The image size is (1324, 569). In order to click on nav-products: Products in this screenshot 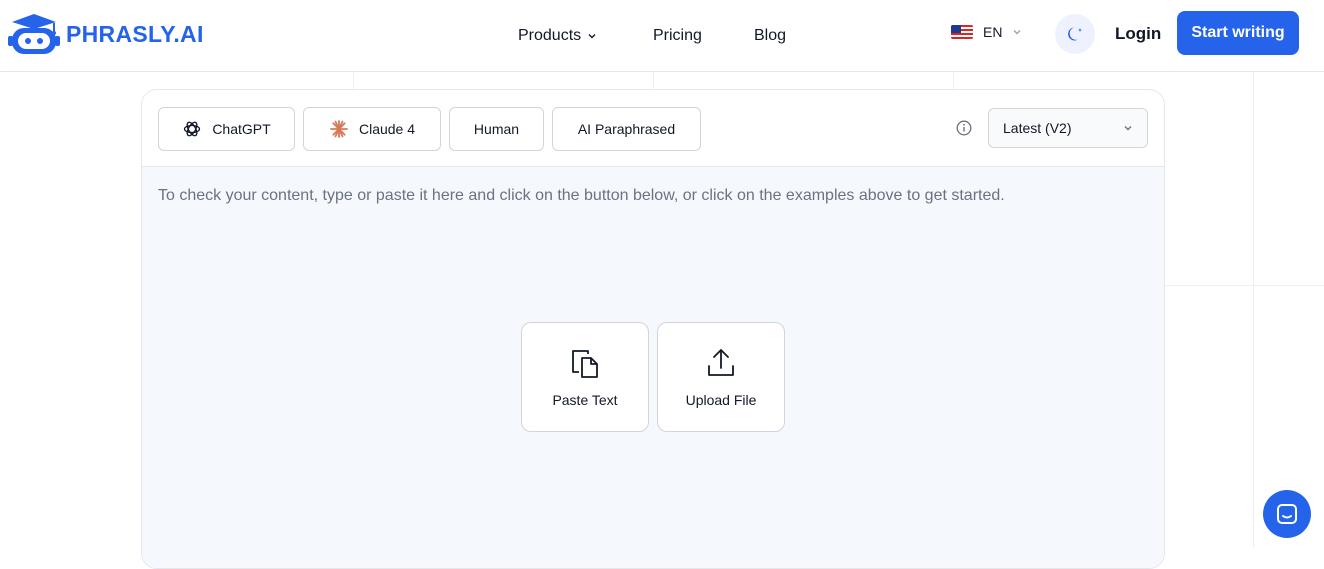, I will do `click(557, 36)`.